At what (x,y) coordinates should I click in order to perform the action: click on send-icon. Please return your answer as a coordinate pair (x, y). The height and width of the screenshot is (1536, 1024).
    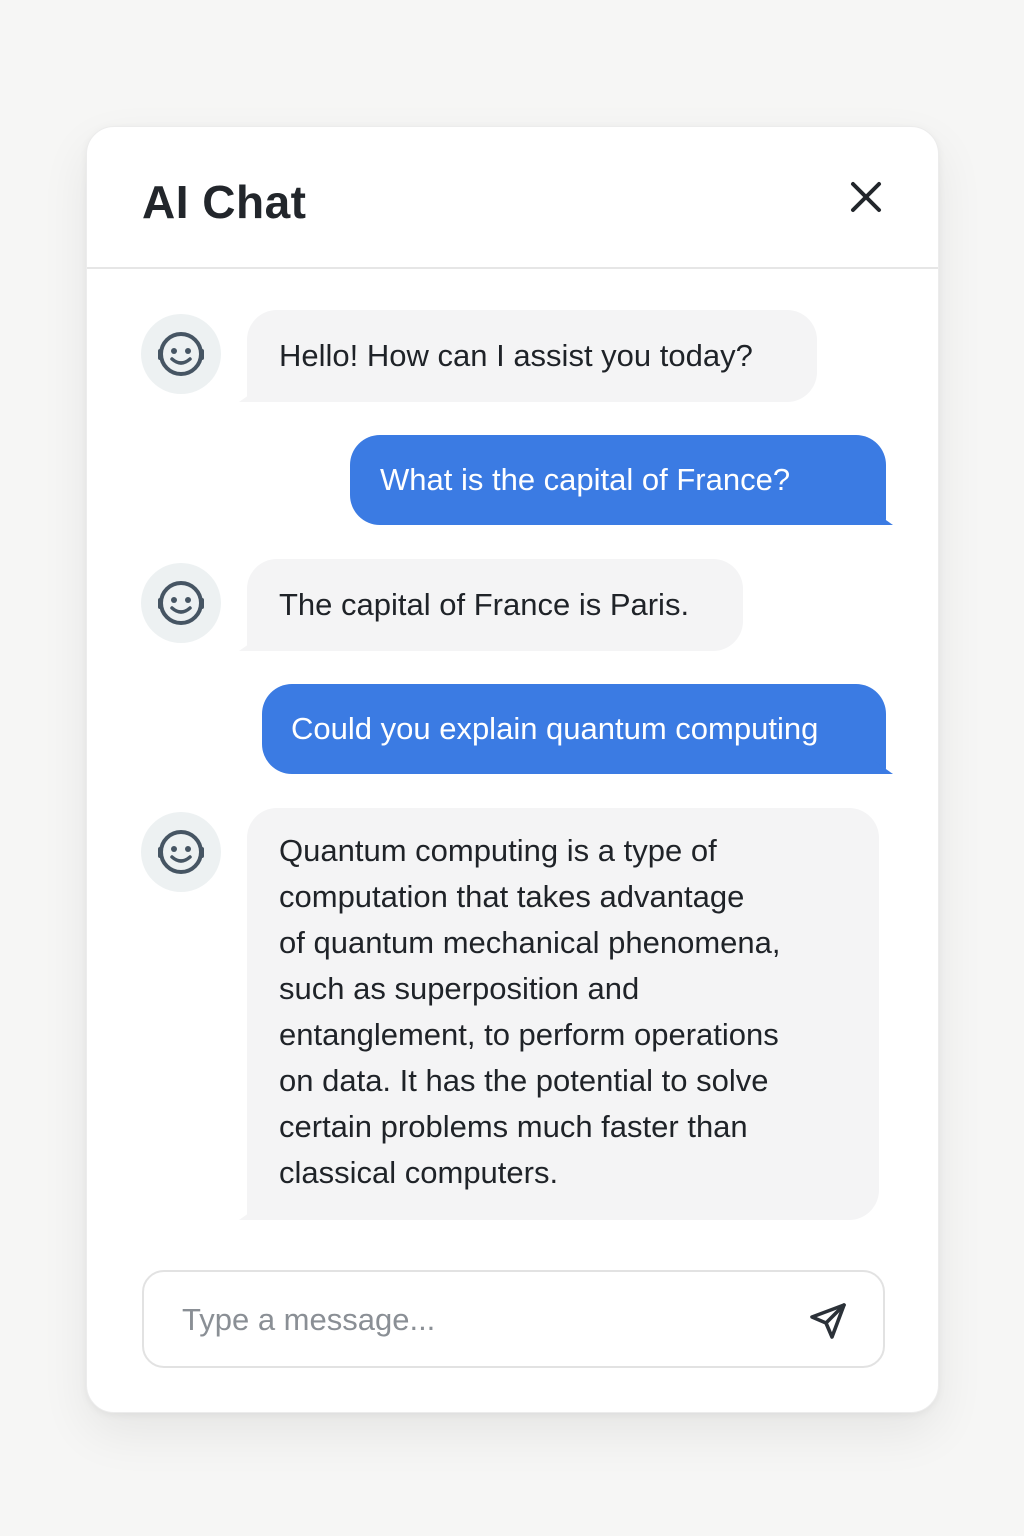
    Looking at the image, I should click on (828, 1321).